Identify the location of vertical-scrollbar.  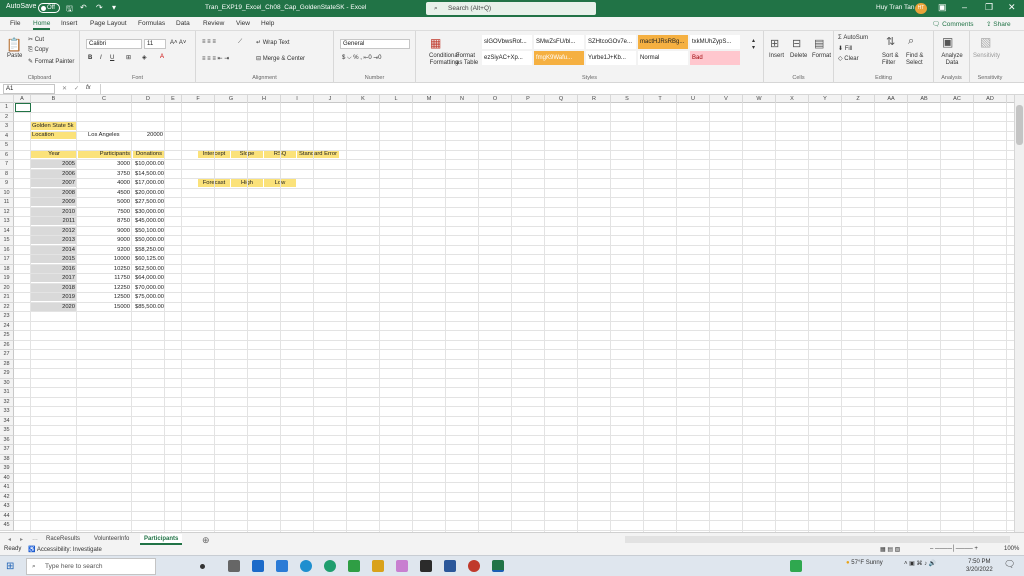
(1019, 313).